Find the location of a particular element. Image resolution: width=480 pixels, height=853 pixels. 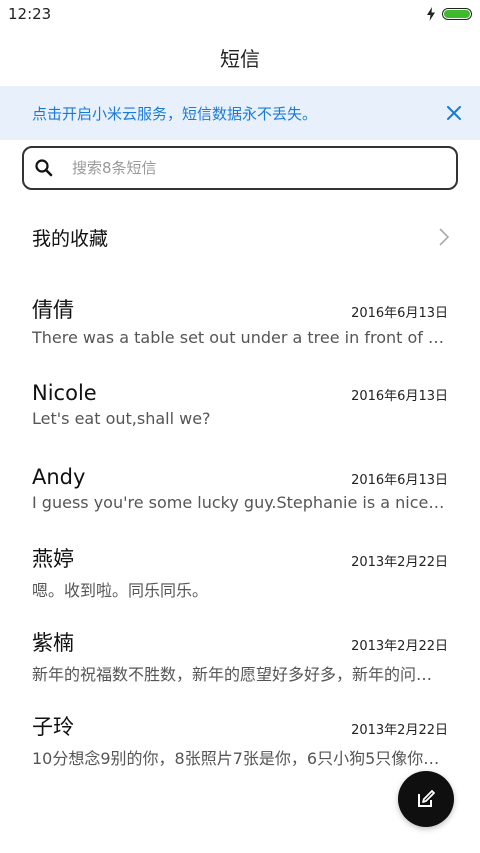

contact-name: 燕婷 is located at coordinates (53, 559).